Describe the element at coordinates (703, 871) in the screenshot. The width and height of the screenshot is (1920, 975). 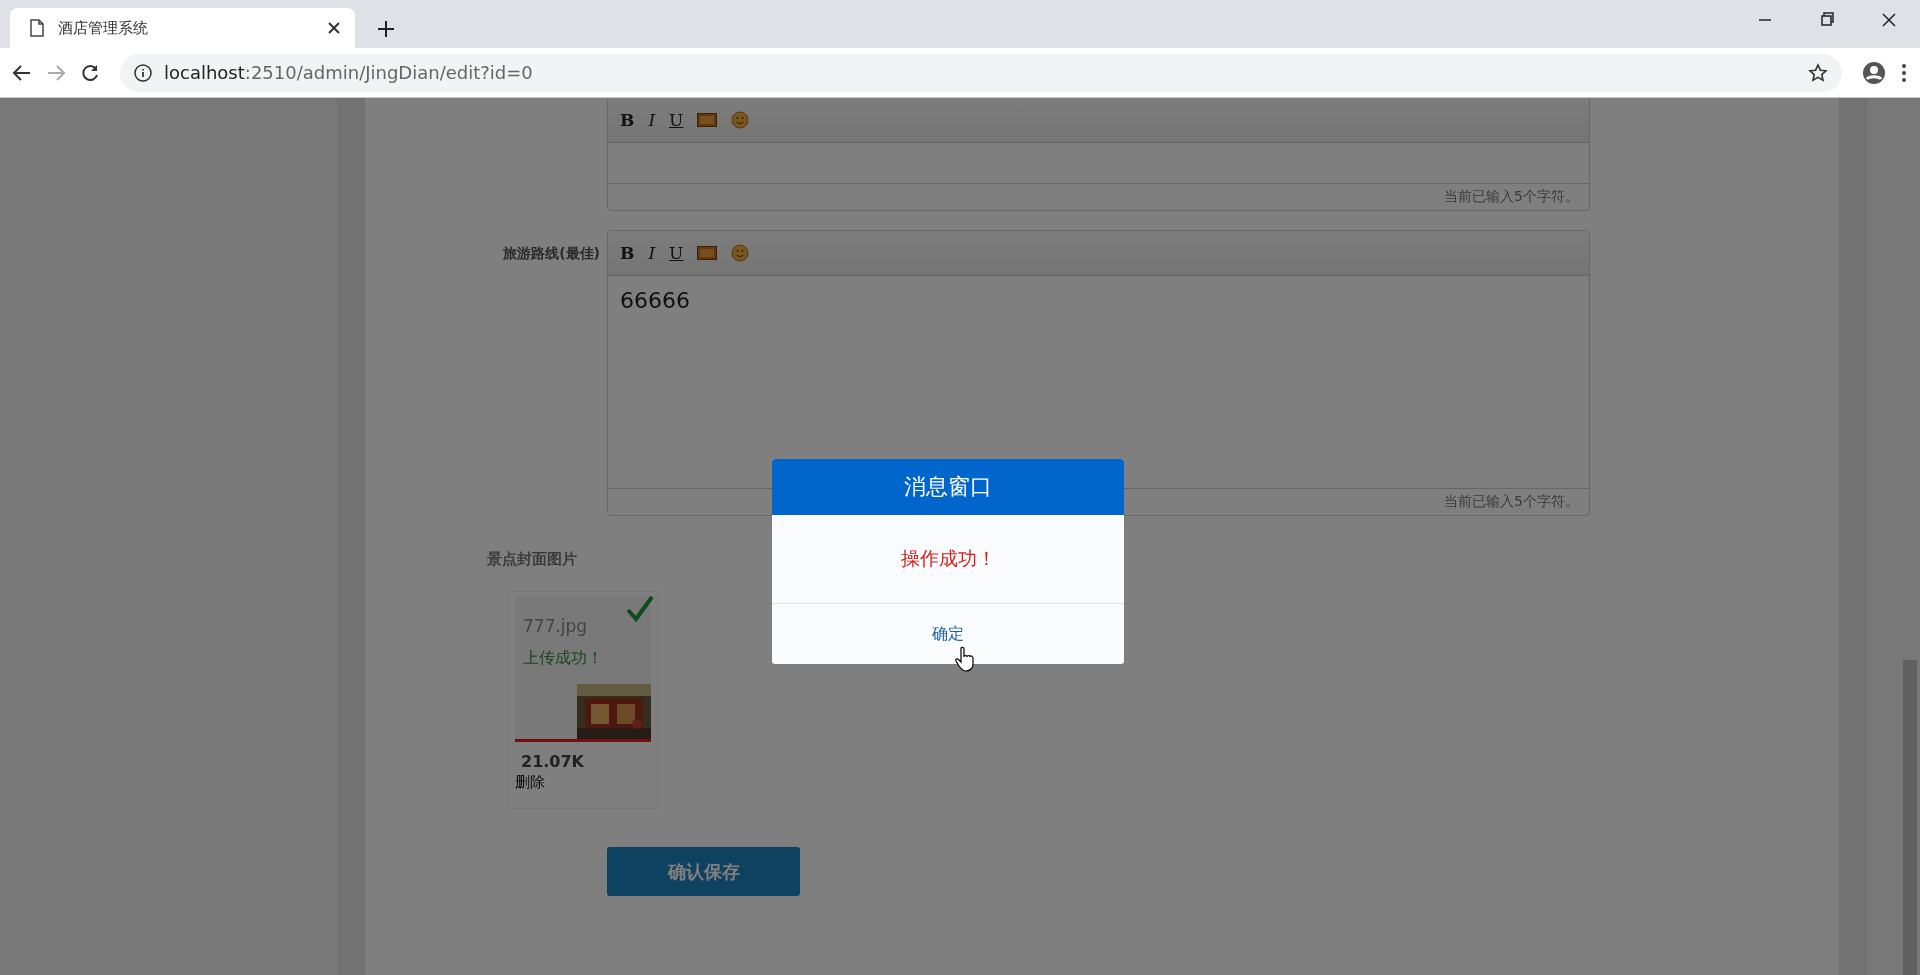
I see `save-button: 确认保存` at that location.